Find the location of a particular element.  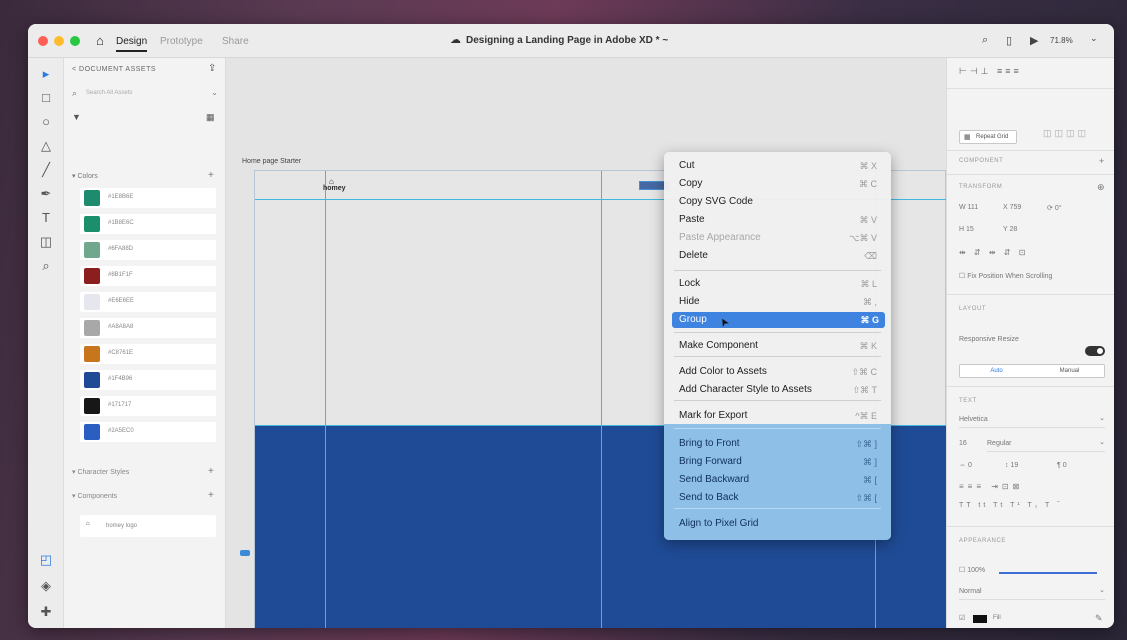

grid-view-icon: ▦ is located at coordinates (210, 117).